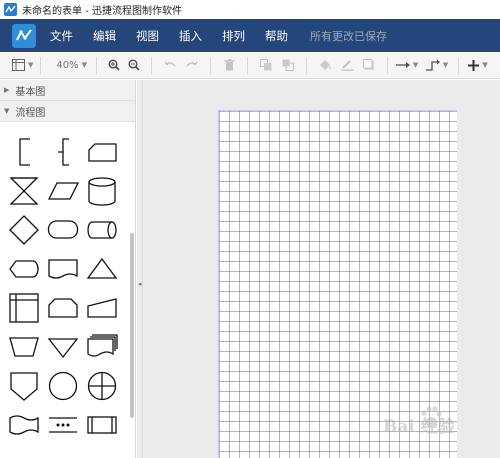  Describe the element at coordinates (402, 65) in the screenshot. I see `arrow-right-icon` at that location.